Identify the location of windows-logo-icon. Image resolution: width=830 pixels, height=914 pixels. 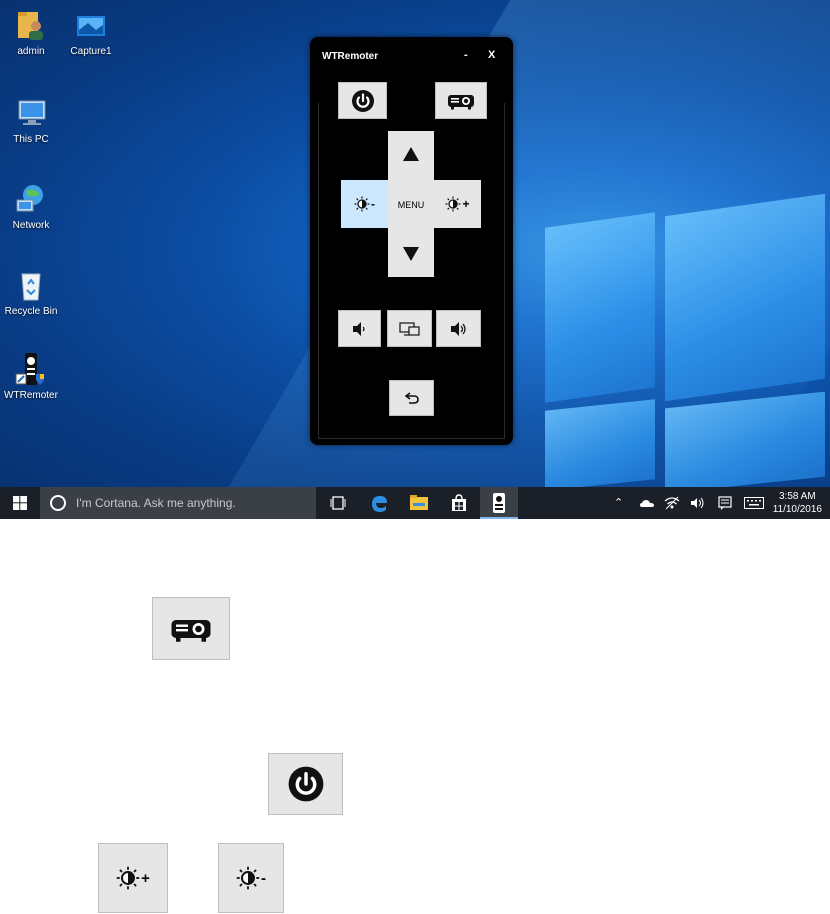
(20, 503).